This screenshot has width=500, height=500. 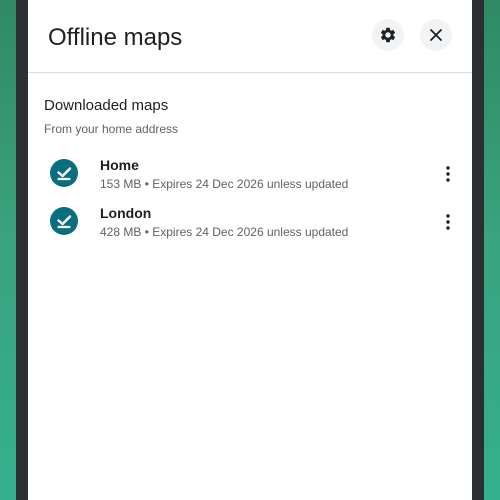 What do you see at coordinates (119, 165) in the screenshot?
I see `map-name: Home` at bounding box center [119, 165].